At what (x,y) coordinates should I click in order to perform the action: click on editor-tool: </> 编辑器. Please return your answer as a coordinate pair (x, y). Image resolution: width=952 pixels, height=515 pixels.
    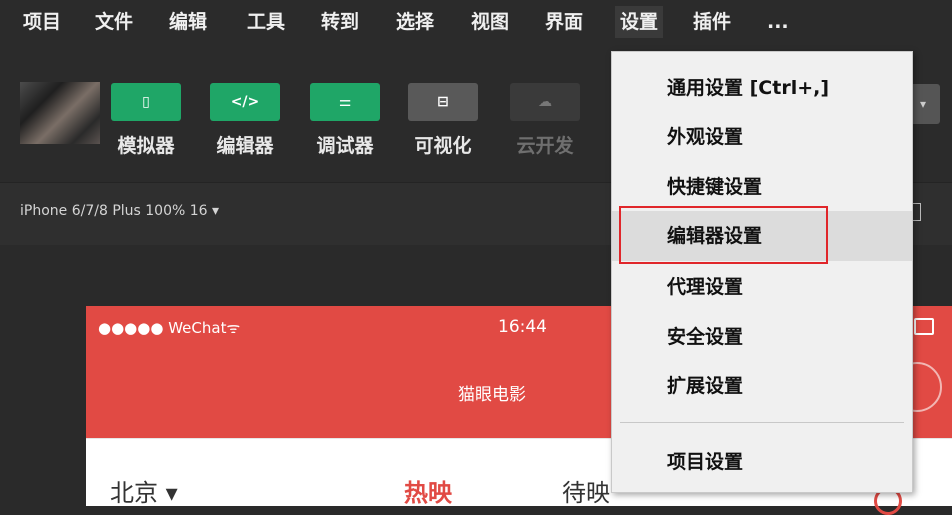
    Looking at the image, I should click on (245, 120).